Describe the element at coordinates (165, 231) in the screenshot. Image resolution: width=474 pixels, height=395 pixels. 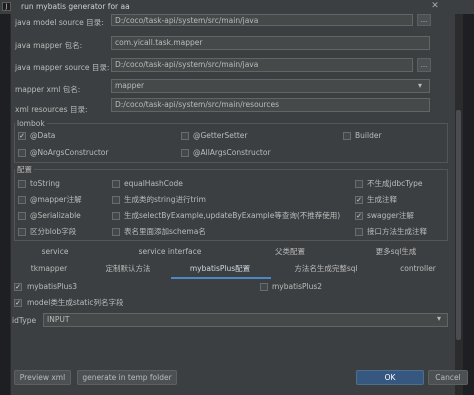
I see `schema-name-label: 表名里面添加schema名` at that location.